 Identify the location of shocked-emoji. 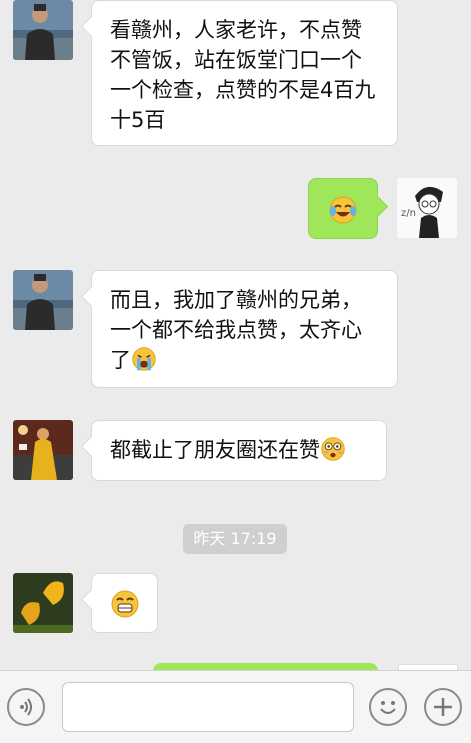
(333, 449).